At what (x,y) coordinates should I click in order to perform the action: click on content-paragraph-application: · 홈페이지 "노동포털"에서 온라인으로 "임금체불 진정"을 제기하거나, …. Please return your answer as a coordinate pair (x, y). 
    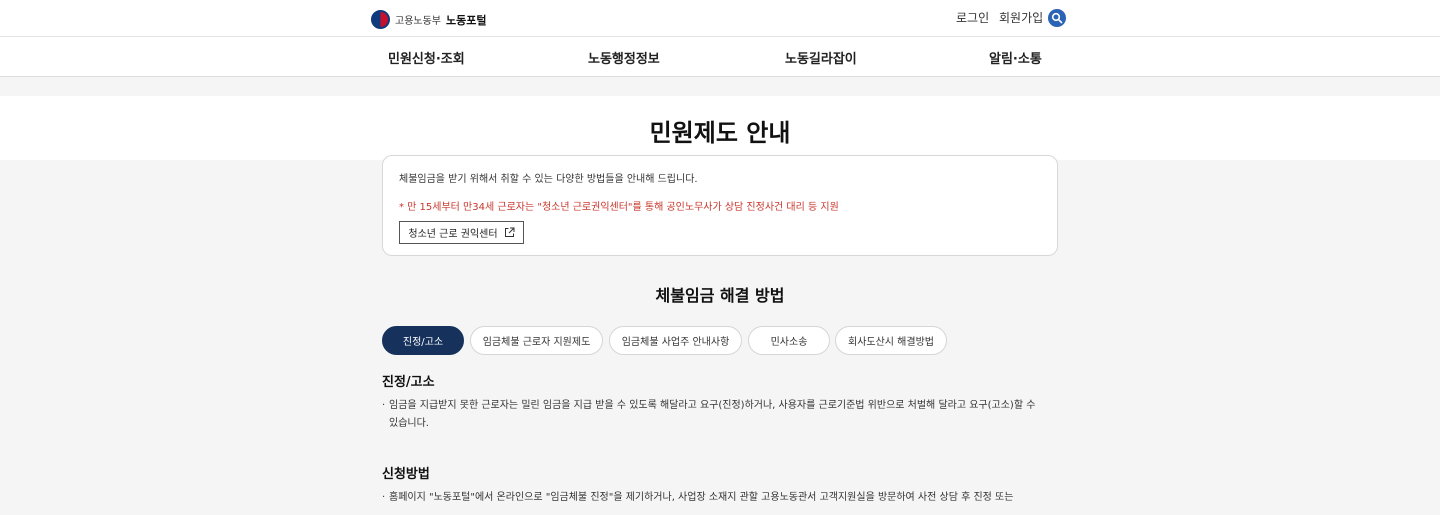
    Looking at the image, I should click on (714, 498).